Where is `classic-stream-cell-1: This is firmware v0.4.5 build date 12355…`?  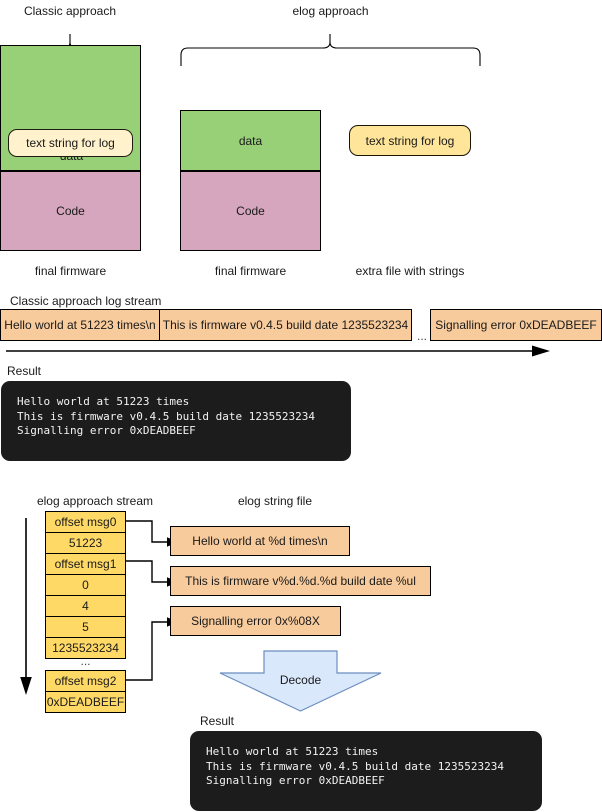
classic-stream-cell-1: This is firmware v0.4.5 build date 12355… is located at coordinates (285, 325).